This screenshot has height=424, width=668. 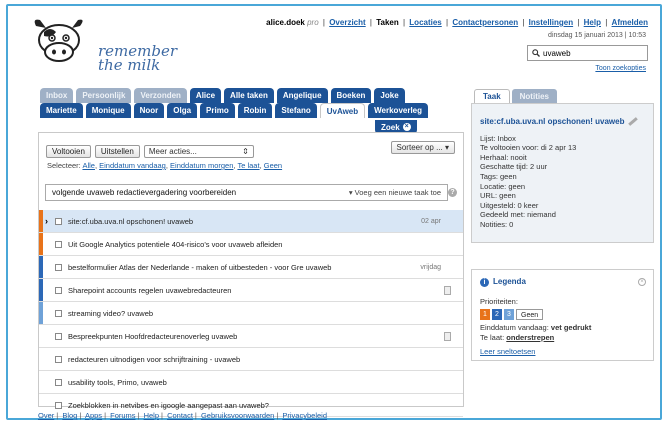 What do you see at coordinates (198, 151) in the screenshot?
I see `more-actions-select: Meer acties... ⇕` at bounding box center [198, 151].